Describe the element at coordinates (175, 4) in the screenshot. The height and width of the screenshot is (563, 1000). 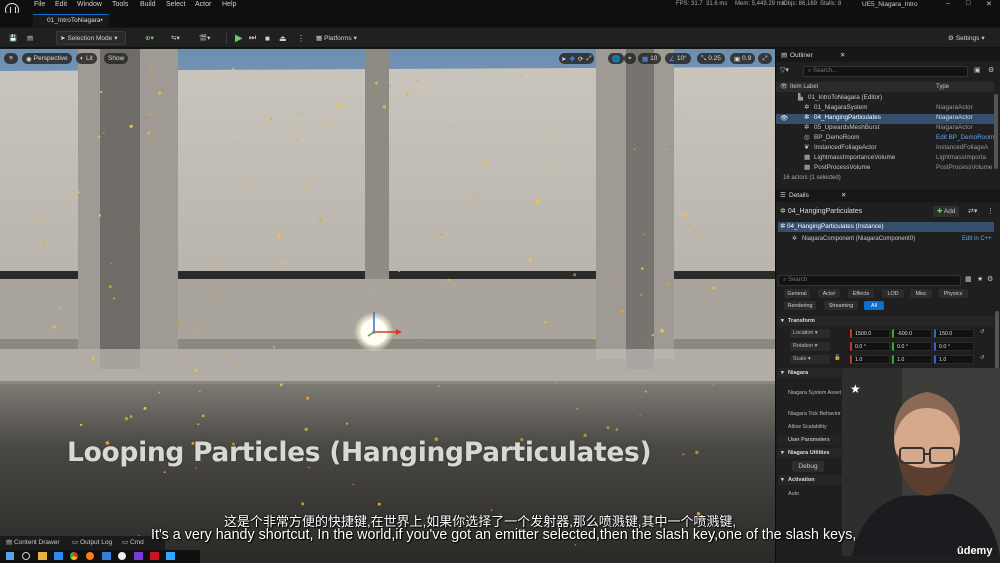
I see `menu-select: Select` at that location.